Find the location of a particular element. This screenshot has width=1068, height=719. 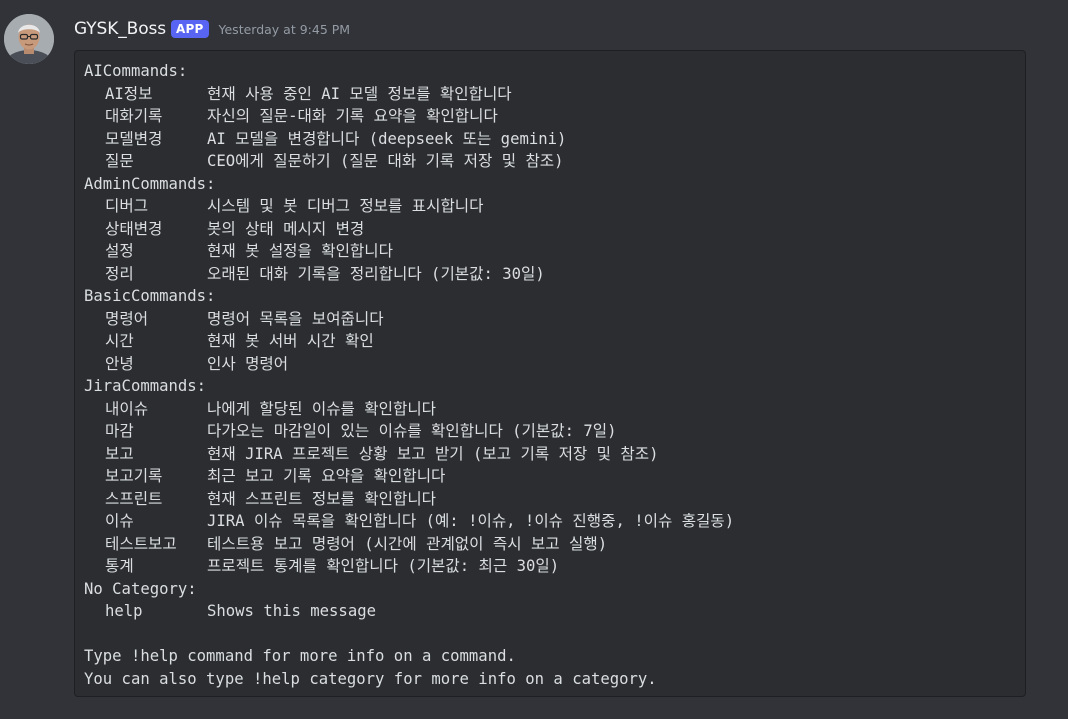

command-name: 이슈 is located at coordinates (119, 521).